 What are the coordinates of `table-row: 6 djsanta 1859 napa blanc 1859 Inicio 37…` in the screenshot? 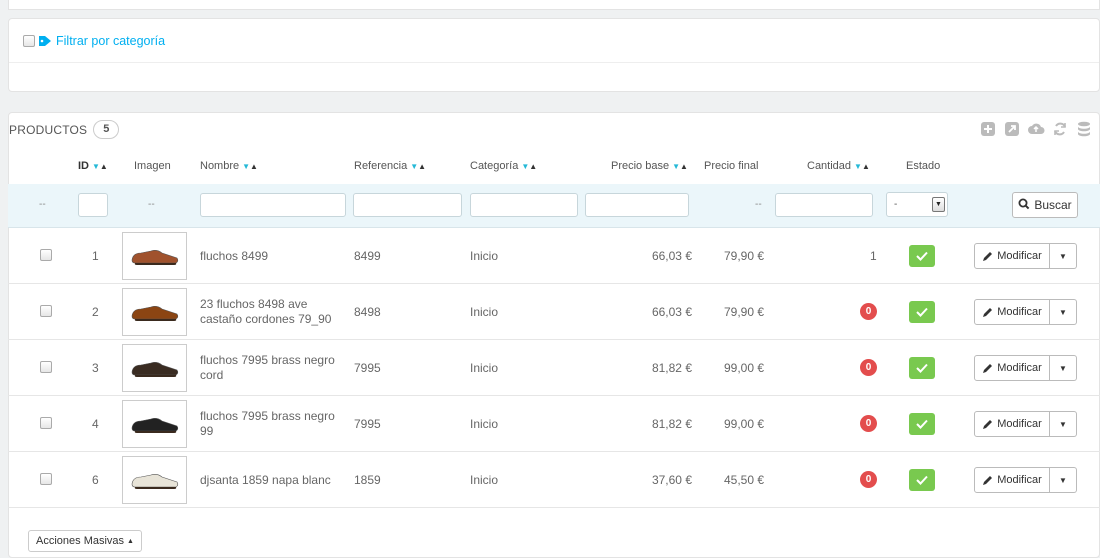 It's located at (554, 480).